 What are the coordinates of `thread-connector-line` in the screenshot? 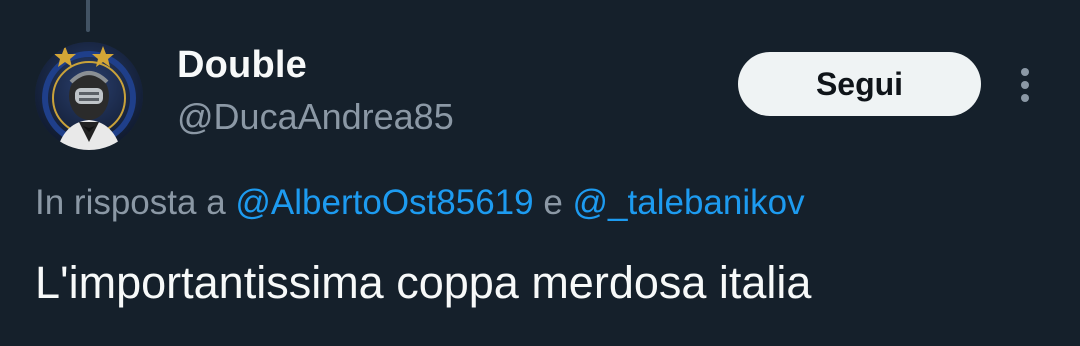 It's located at (88, 16).